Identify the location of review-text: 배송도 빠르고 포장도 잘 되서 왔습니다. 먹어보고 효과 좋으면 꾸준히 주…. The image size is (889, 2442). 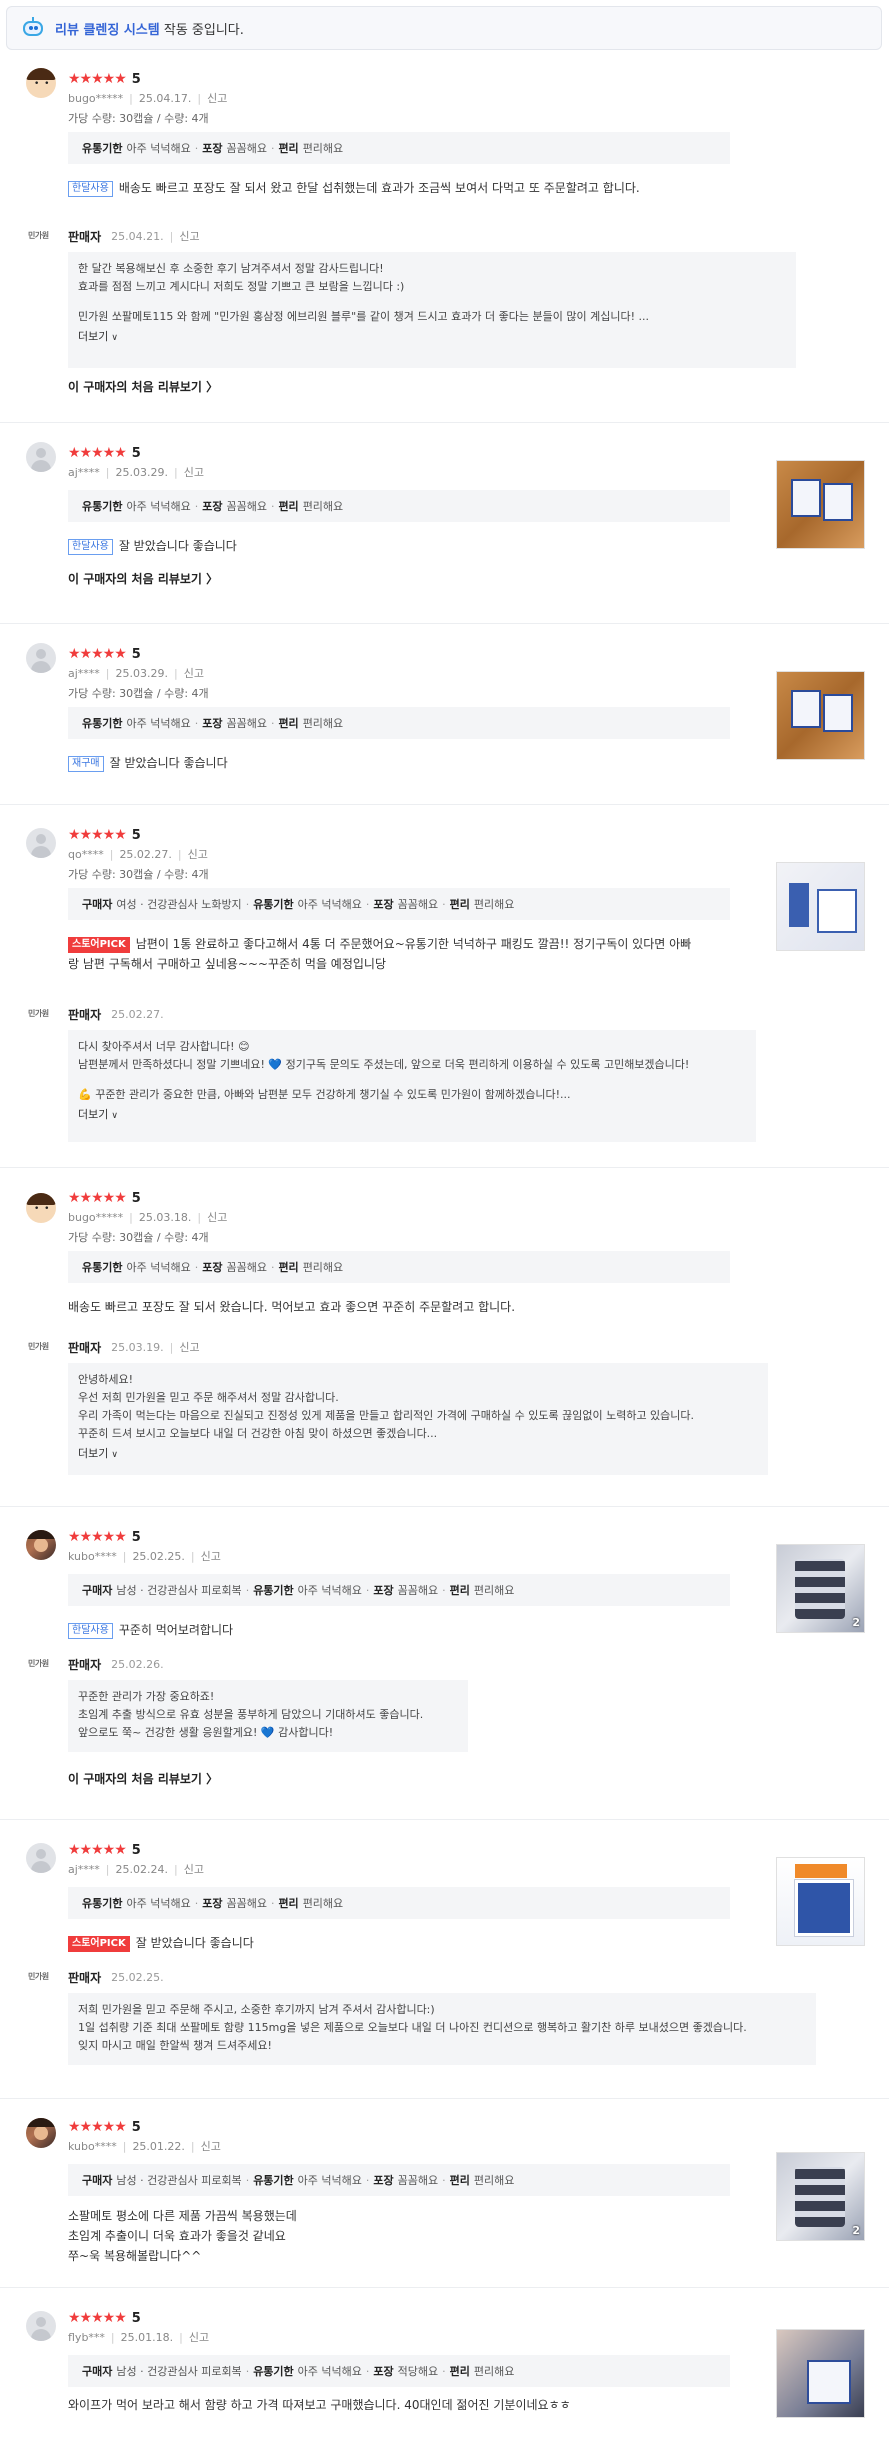
(292, 1307).